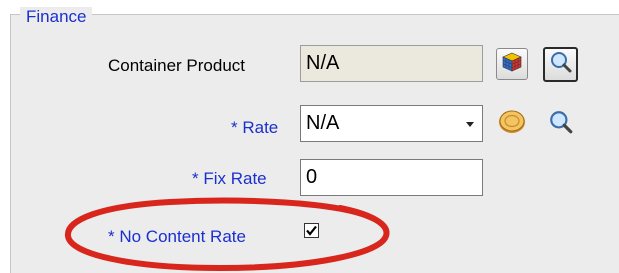  Describe the element at coordinates (391, 123) in the screenshot. I see `rate-dropdown: N/A` at that location.